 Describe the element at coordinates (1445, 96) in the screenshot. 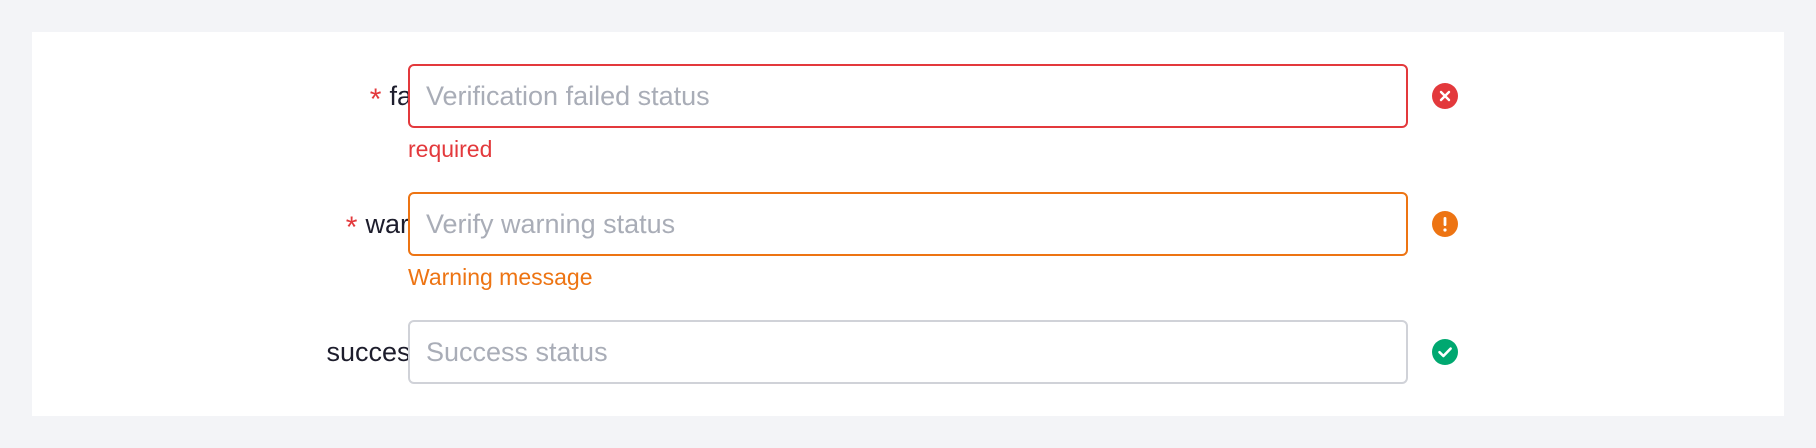

I see `close-circle-icon` at that location.